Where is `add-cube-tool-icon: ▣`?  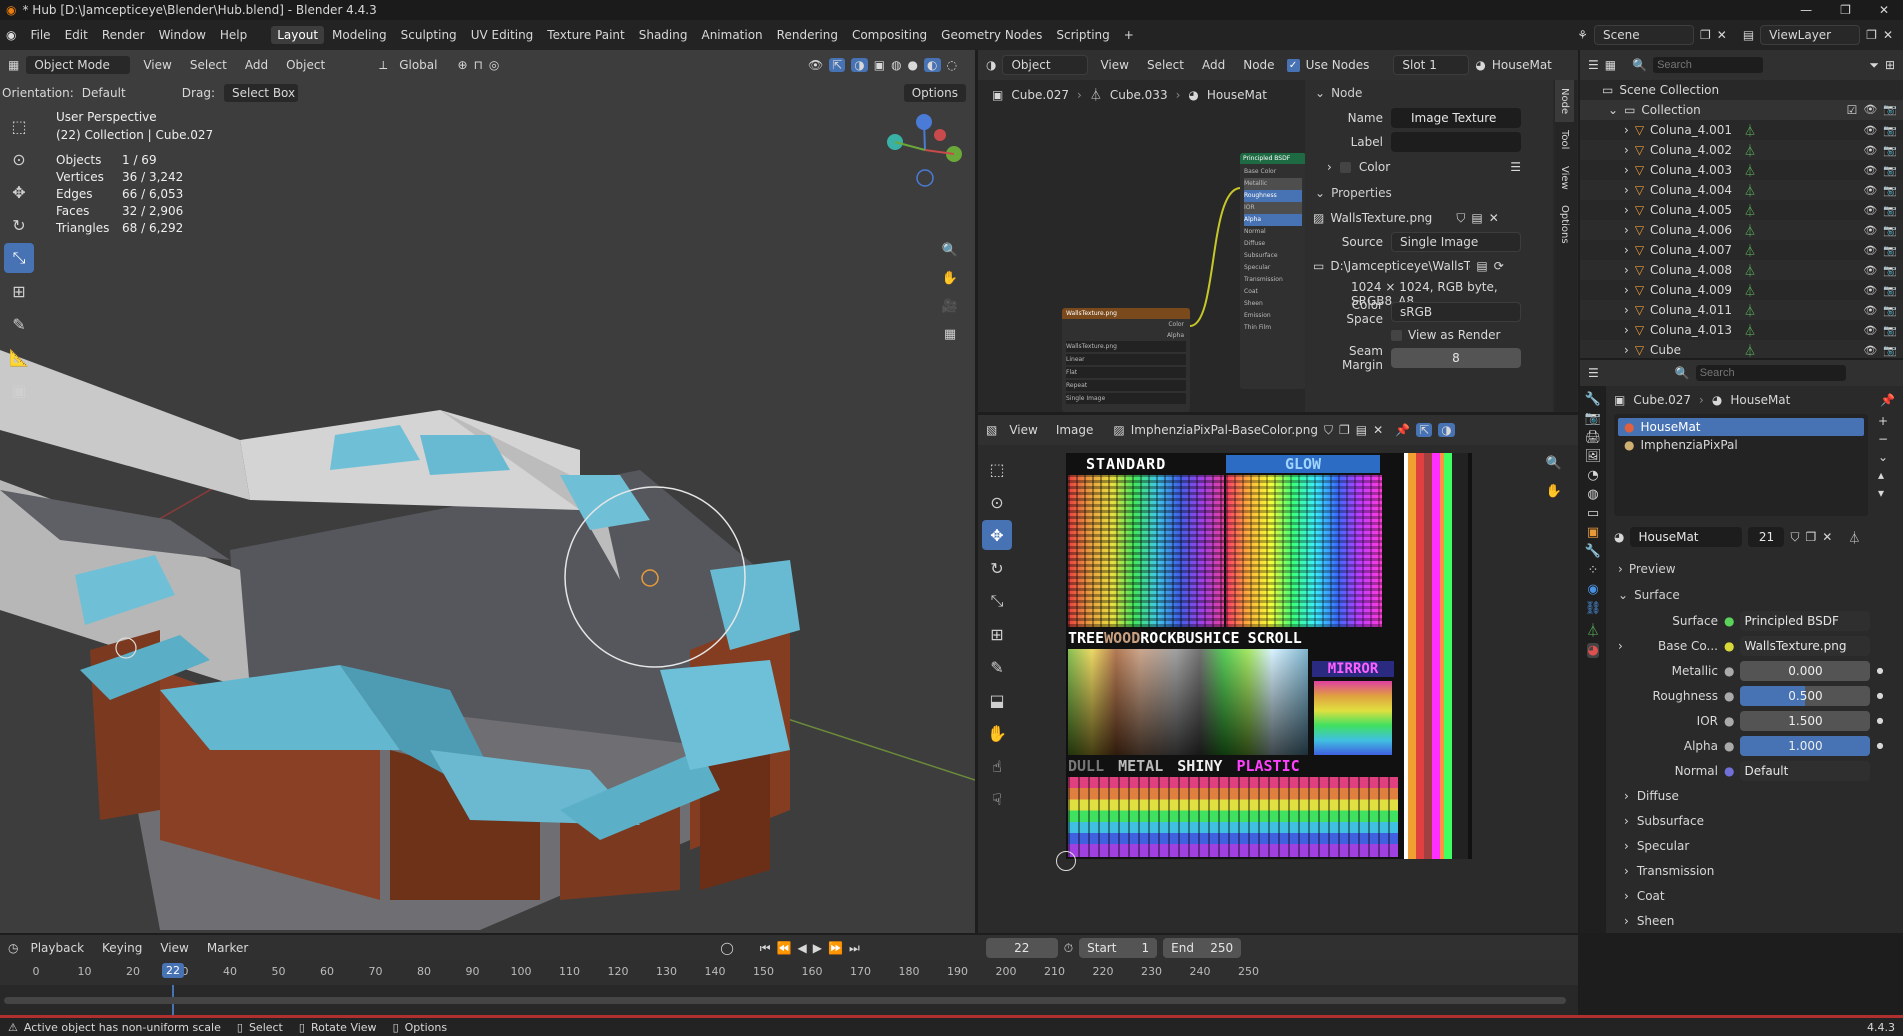 add-cube-tool-icon: ▣ is located at coordinates (19, 390).